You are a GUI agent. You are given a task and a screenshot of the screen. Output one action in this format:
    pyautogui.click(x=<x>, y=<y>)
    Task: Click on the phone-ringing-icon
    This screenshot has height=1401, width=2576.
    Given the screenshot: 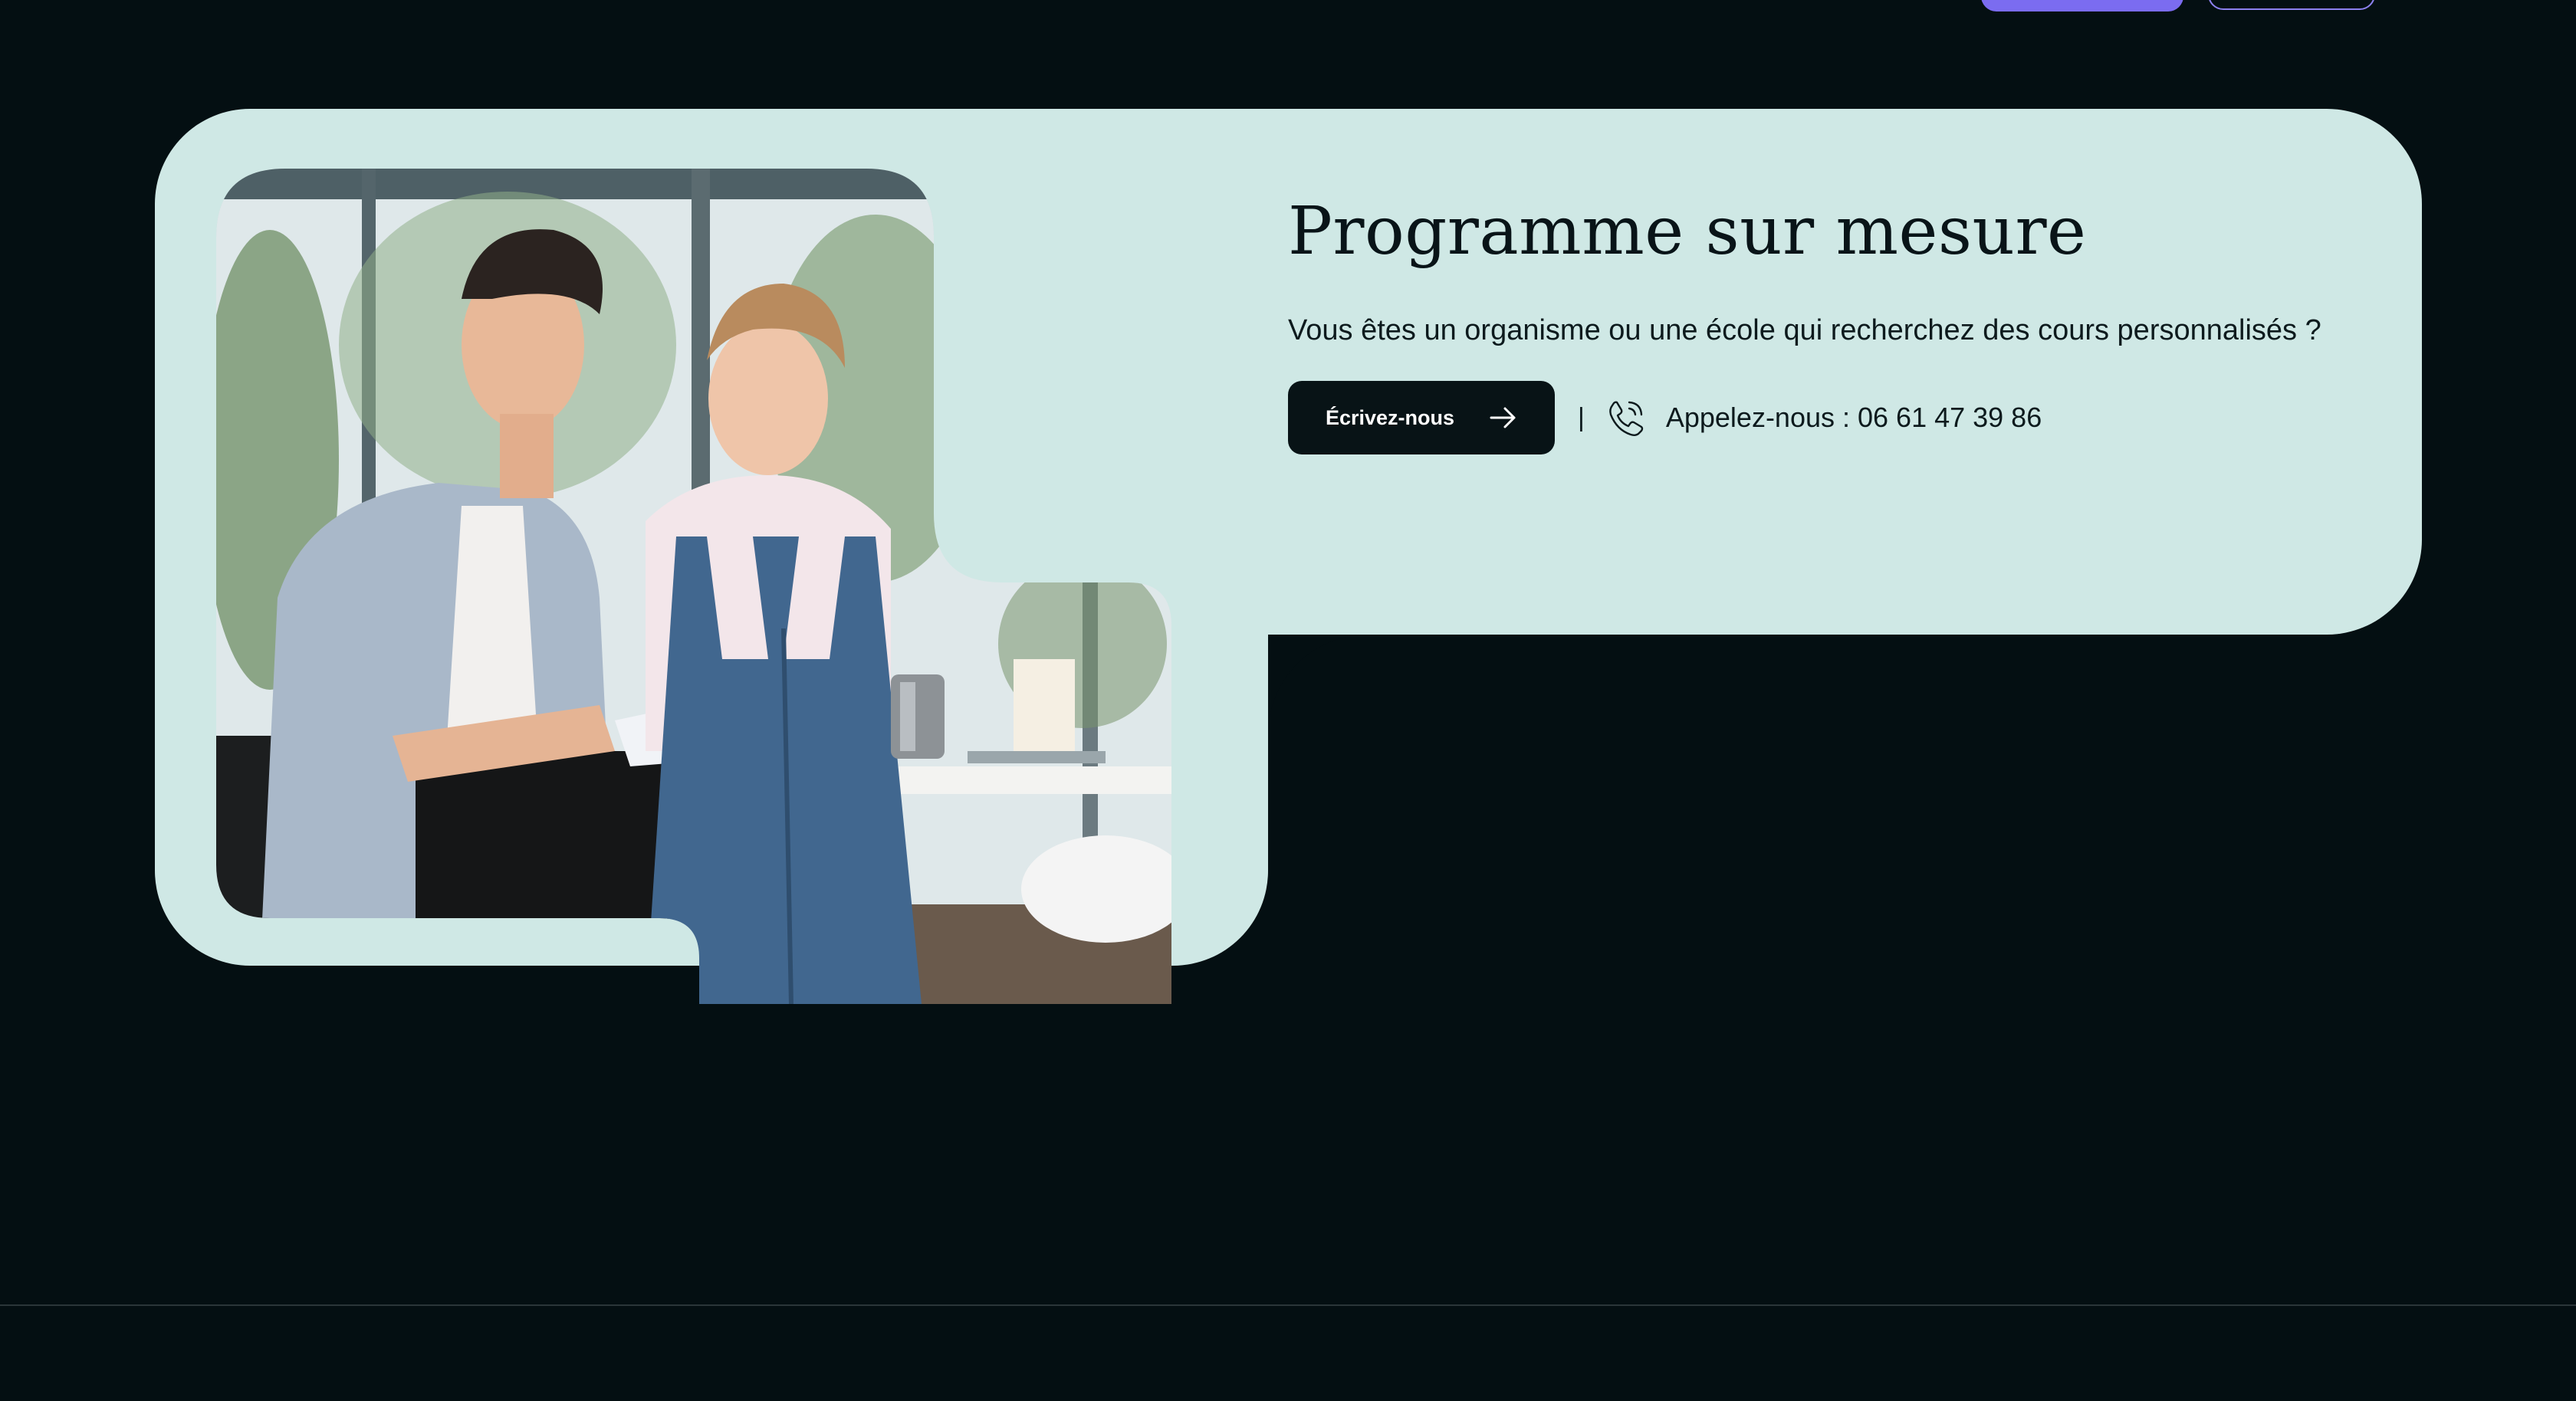 What is the action you would take?
    pyautogui.click(x=1626, y=418)
    